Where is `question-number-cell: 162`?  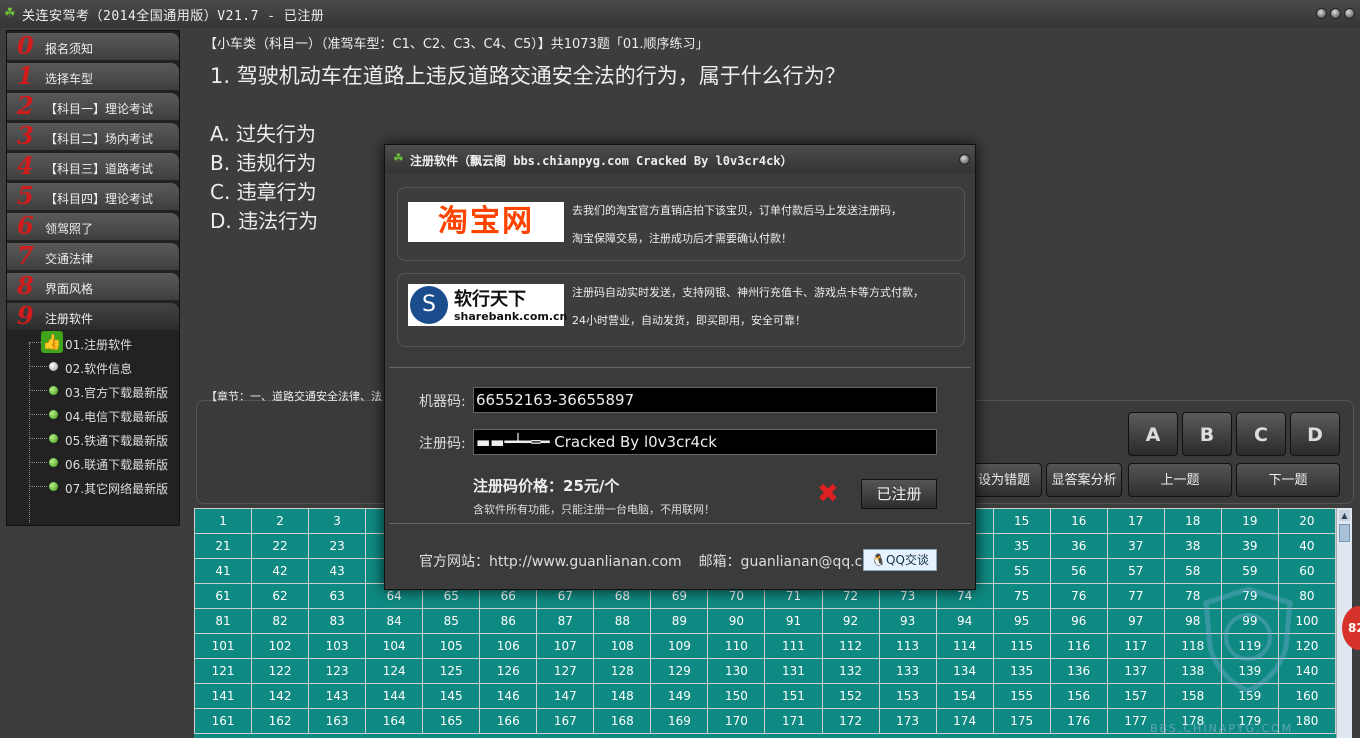
question-number-cell: 162 is located at coordinates (280, 721).